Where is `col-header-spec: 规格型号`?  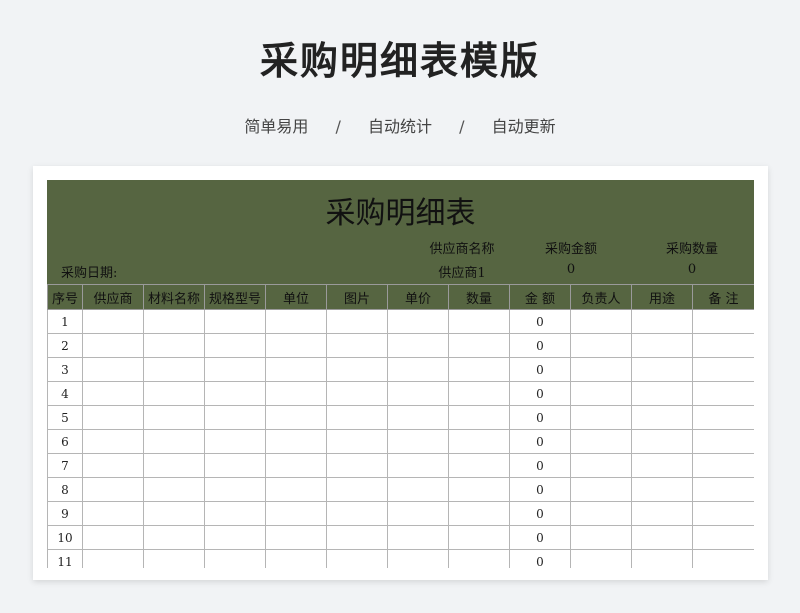
col-header-spec: 规格型号 is located at coordinates (235, 297).